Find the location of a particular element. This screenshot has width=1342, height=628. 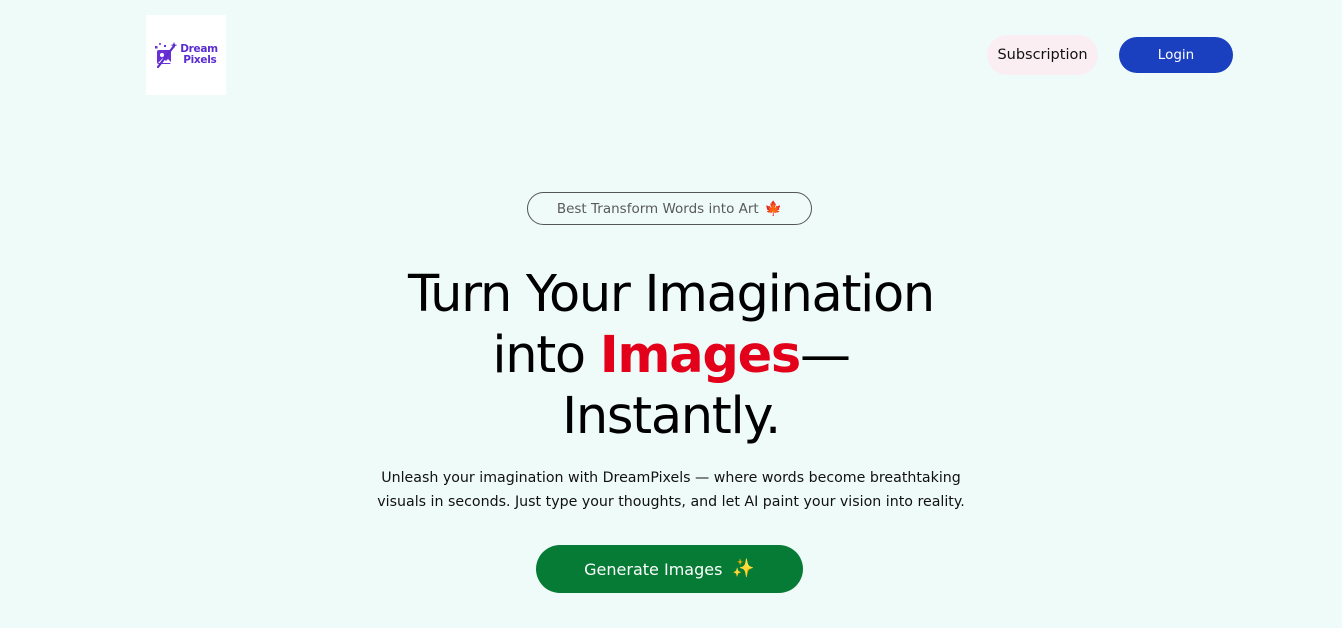

hero-title-highlight: Images is located at coordinates (700, 355).